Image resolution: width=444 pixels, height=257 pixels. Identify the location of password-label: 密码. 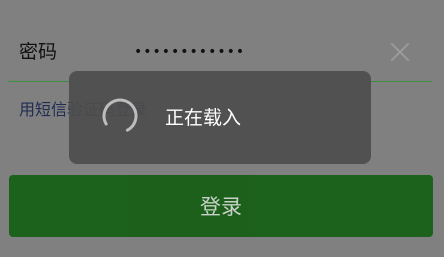
(38, 52).